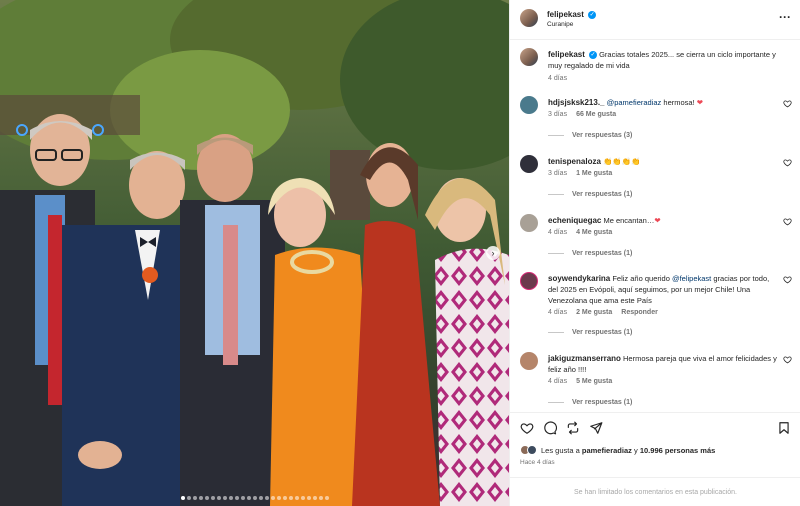 The image size is (800, 506). What do you see at coordinates (594, 173) in the screenshot?
I see `comment-likes: 1 Me gusta` at bounding box center [594, 173].